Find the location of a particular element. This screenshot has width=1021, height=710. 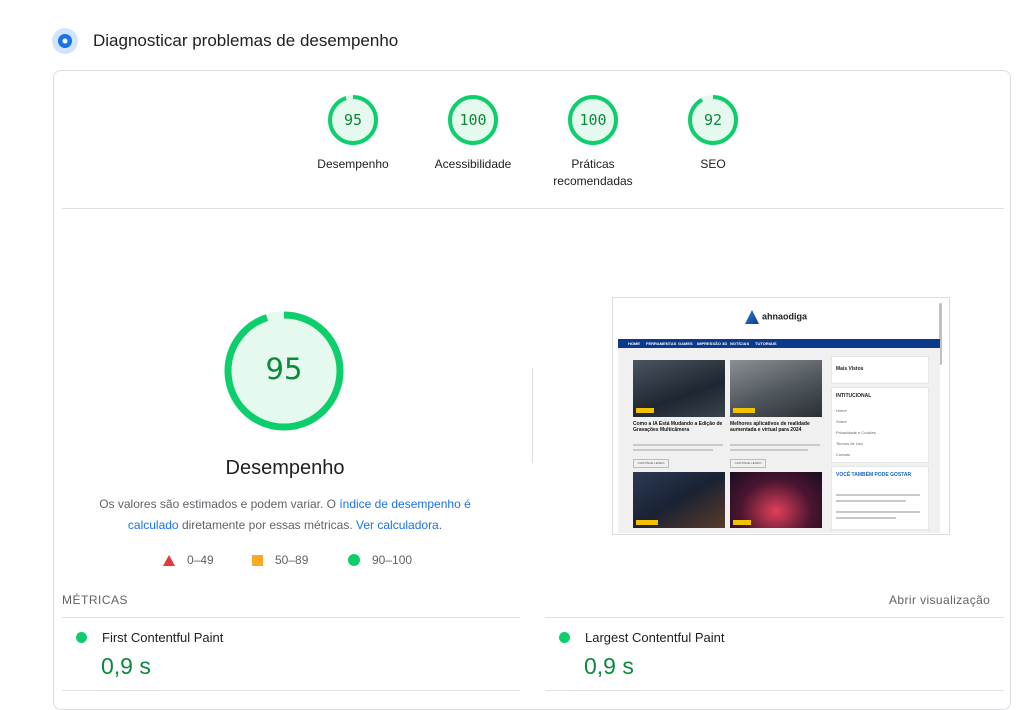

gauge-accessibility-ring: 100 is located at coordinates (473, 120).